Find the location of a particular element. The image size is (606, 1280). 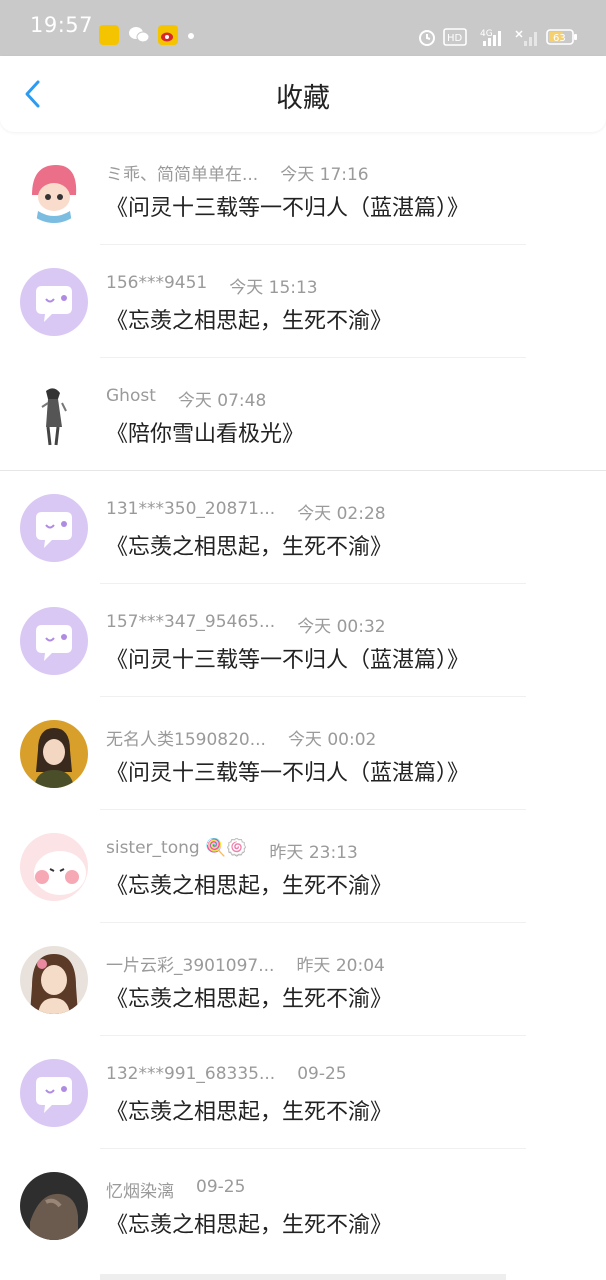

favorite-item: 131***350_20871... 今天 02:28 《忘羡之相思起，生死不渝》 is located at coordinates (303, 527).